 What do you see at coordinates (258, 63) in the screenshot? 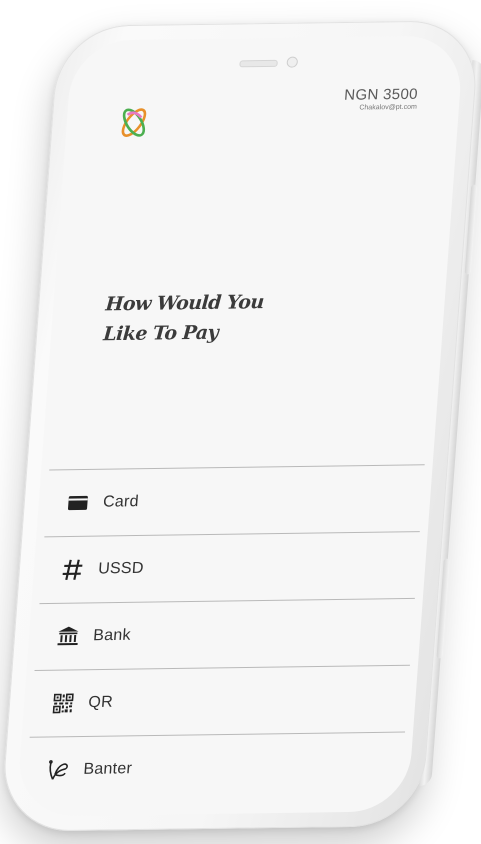
I see `speaker-grille` at bounding box center [258, 63].